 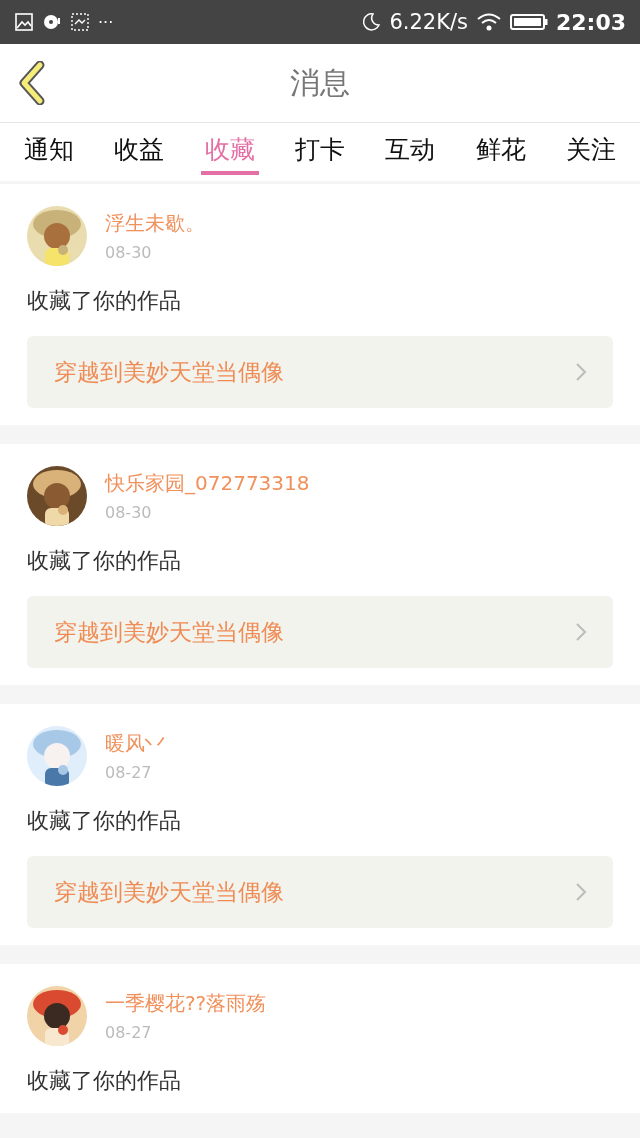 I want to click on user-name: 快乐家园_072773318, so click(x=207, y=483).